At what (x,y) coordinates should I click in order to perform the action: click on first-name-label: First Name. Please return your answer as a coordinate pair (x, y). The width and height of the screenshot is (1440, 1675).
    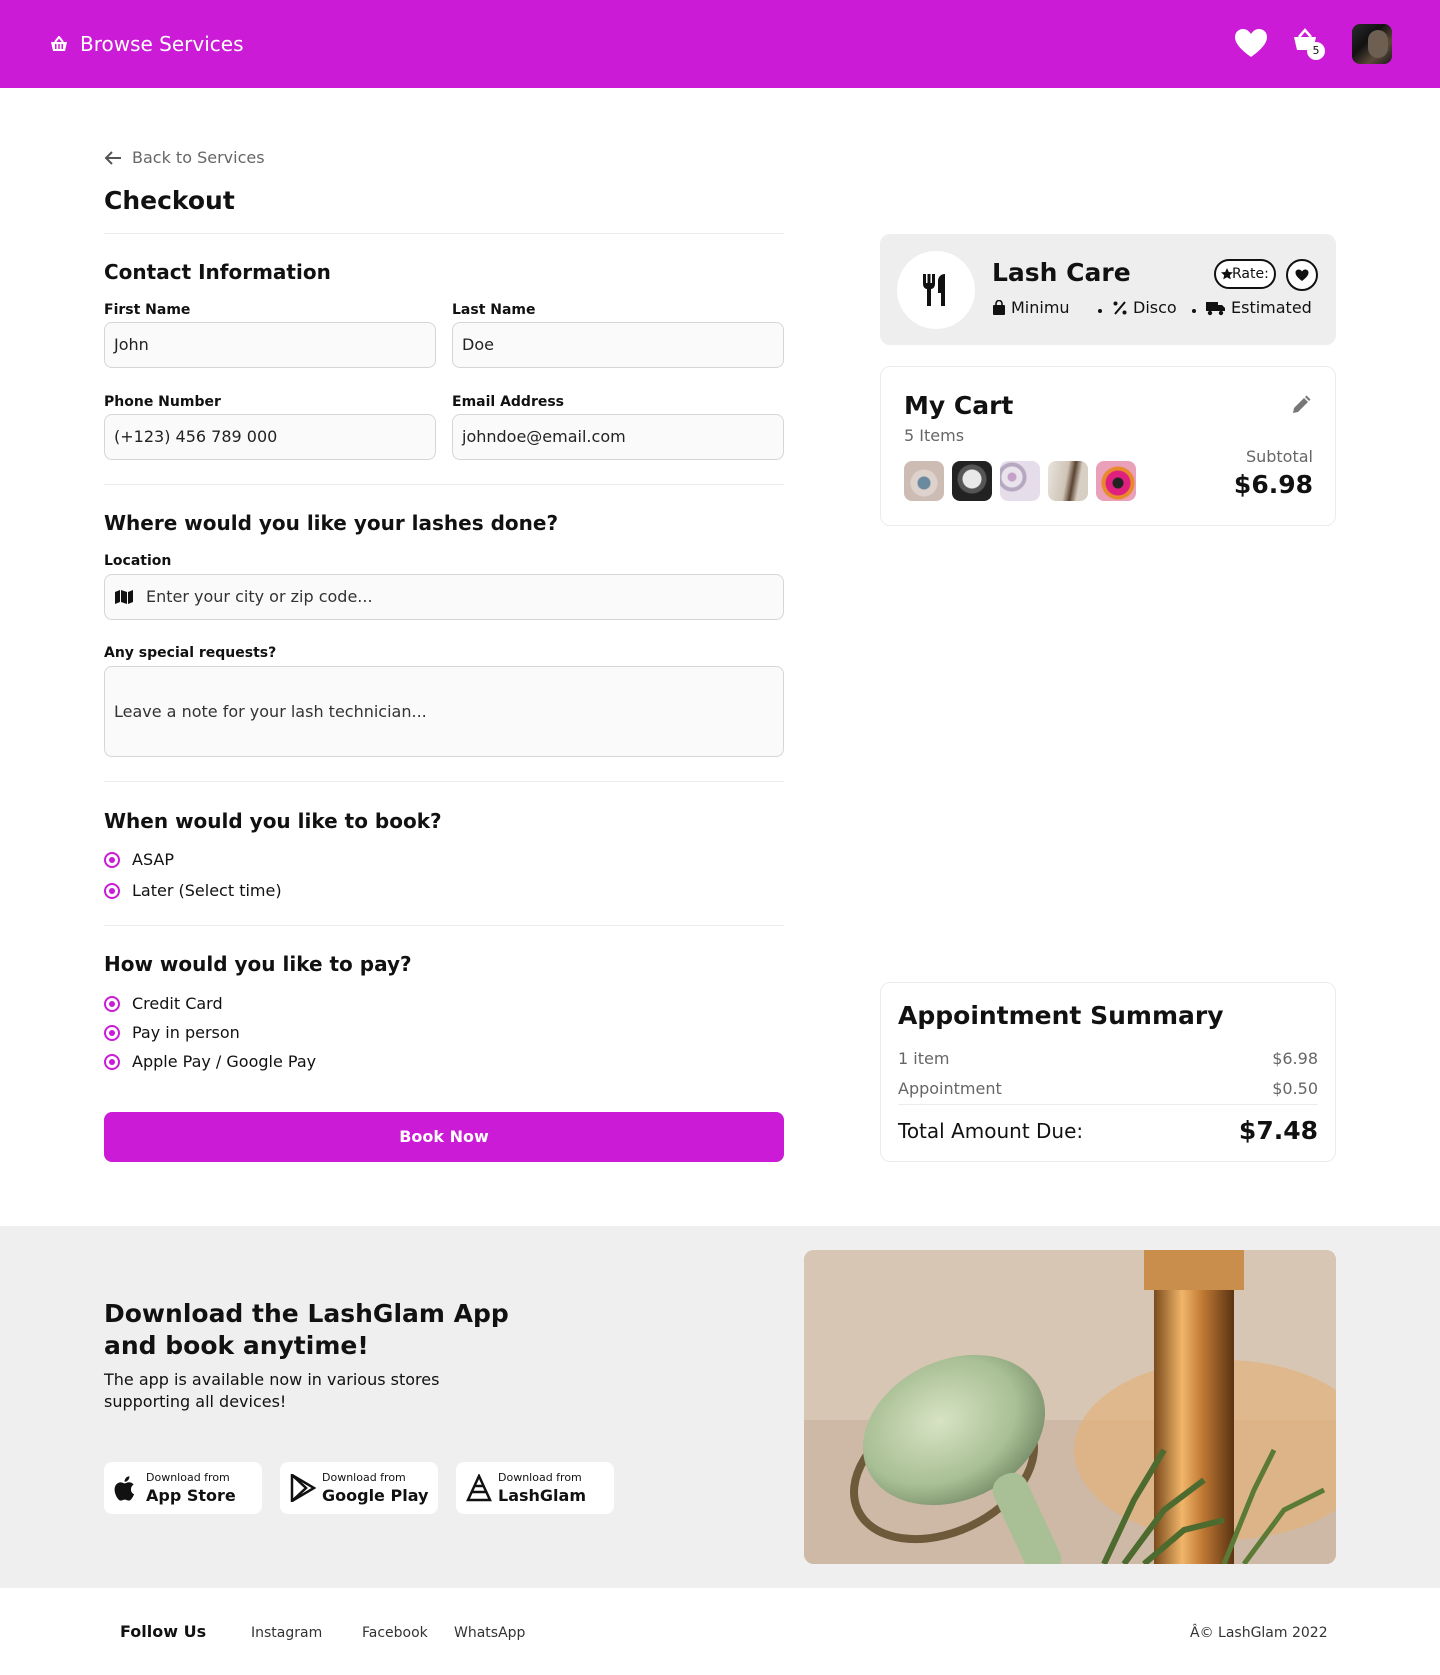
    Looking at the image, I should click on (147, 310).